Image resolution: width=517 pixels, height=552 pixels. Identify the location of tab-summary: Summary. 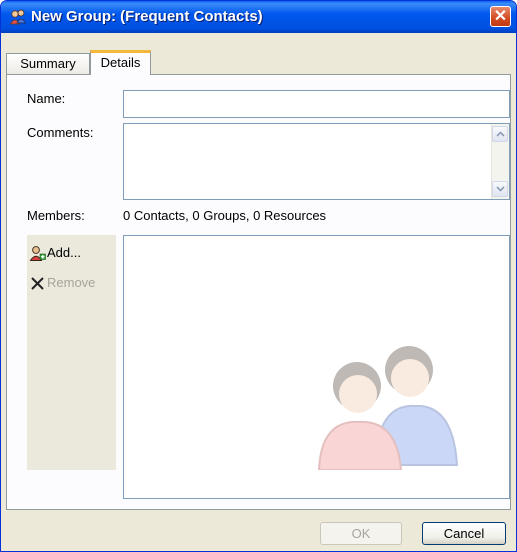
(48, 63).